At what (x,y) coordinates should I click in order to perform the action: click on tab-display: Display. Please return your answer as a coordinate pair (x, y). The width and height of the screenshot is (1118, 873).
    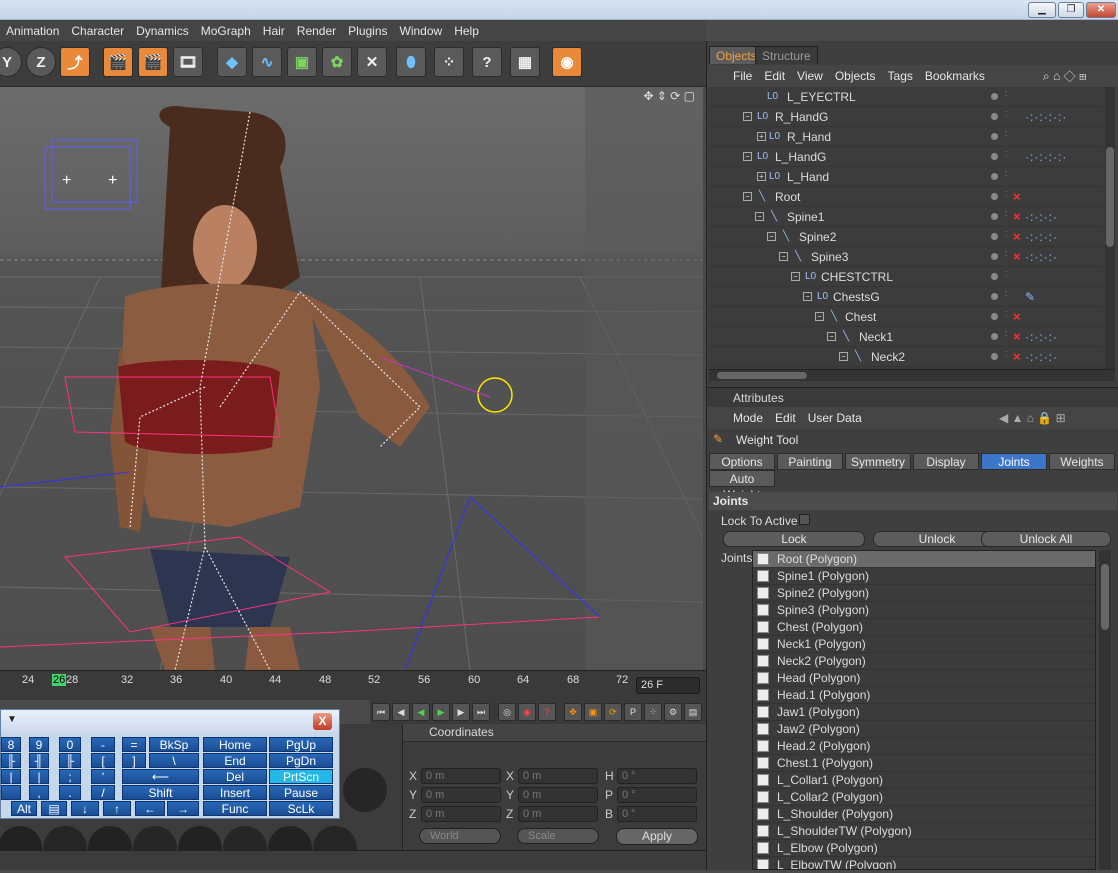
    Looking at the image, I should click on (946, 461).